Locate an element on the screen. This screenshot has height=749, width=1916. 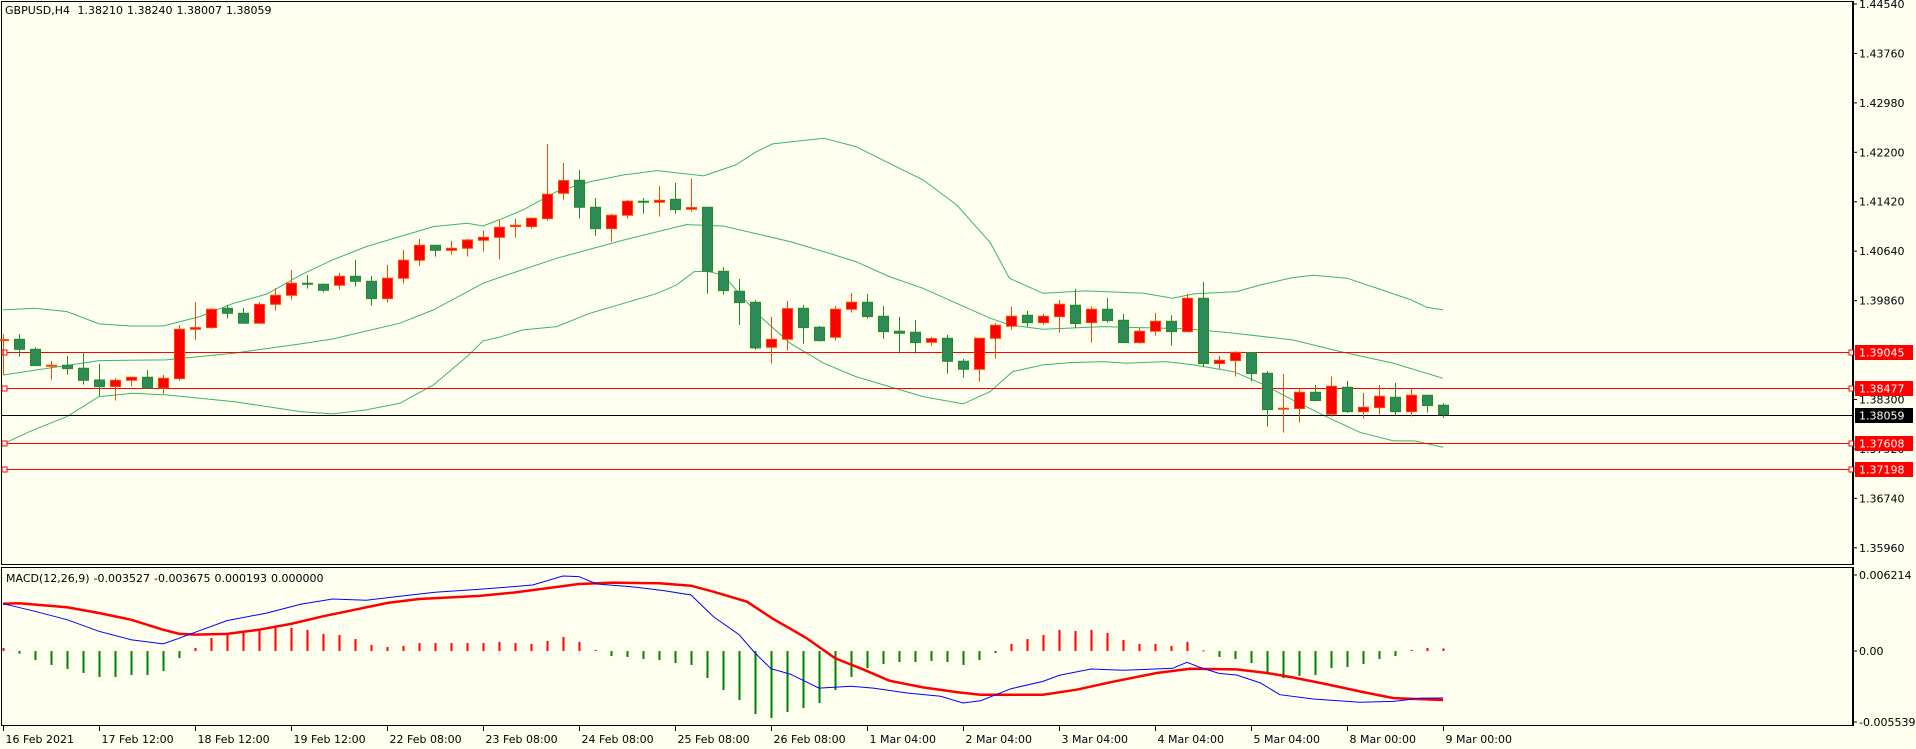
time-axis-label: 1 Mar 04:00 is located at coordinates (903, 739).